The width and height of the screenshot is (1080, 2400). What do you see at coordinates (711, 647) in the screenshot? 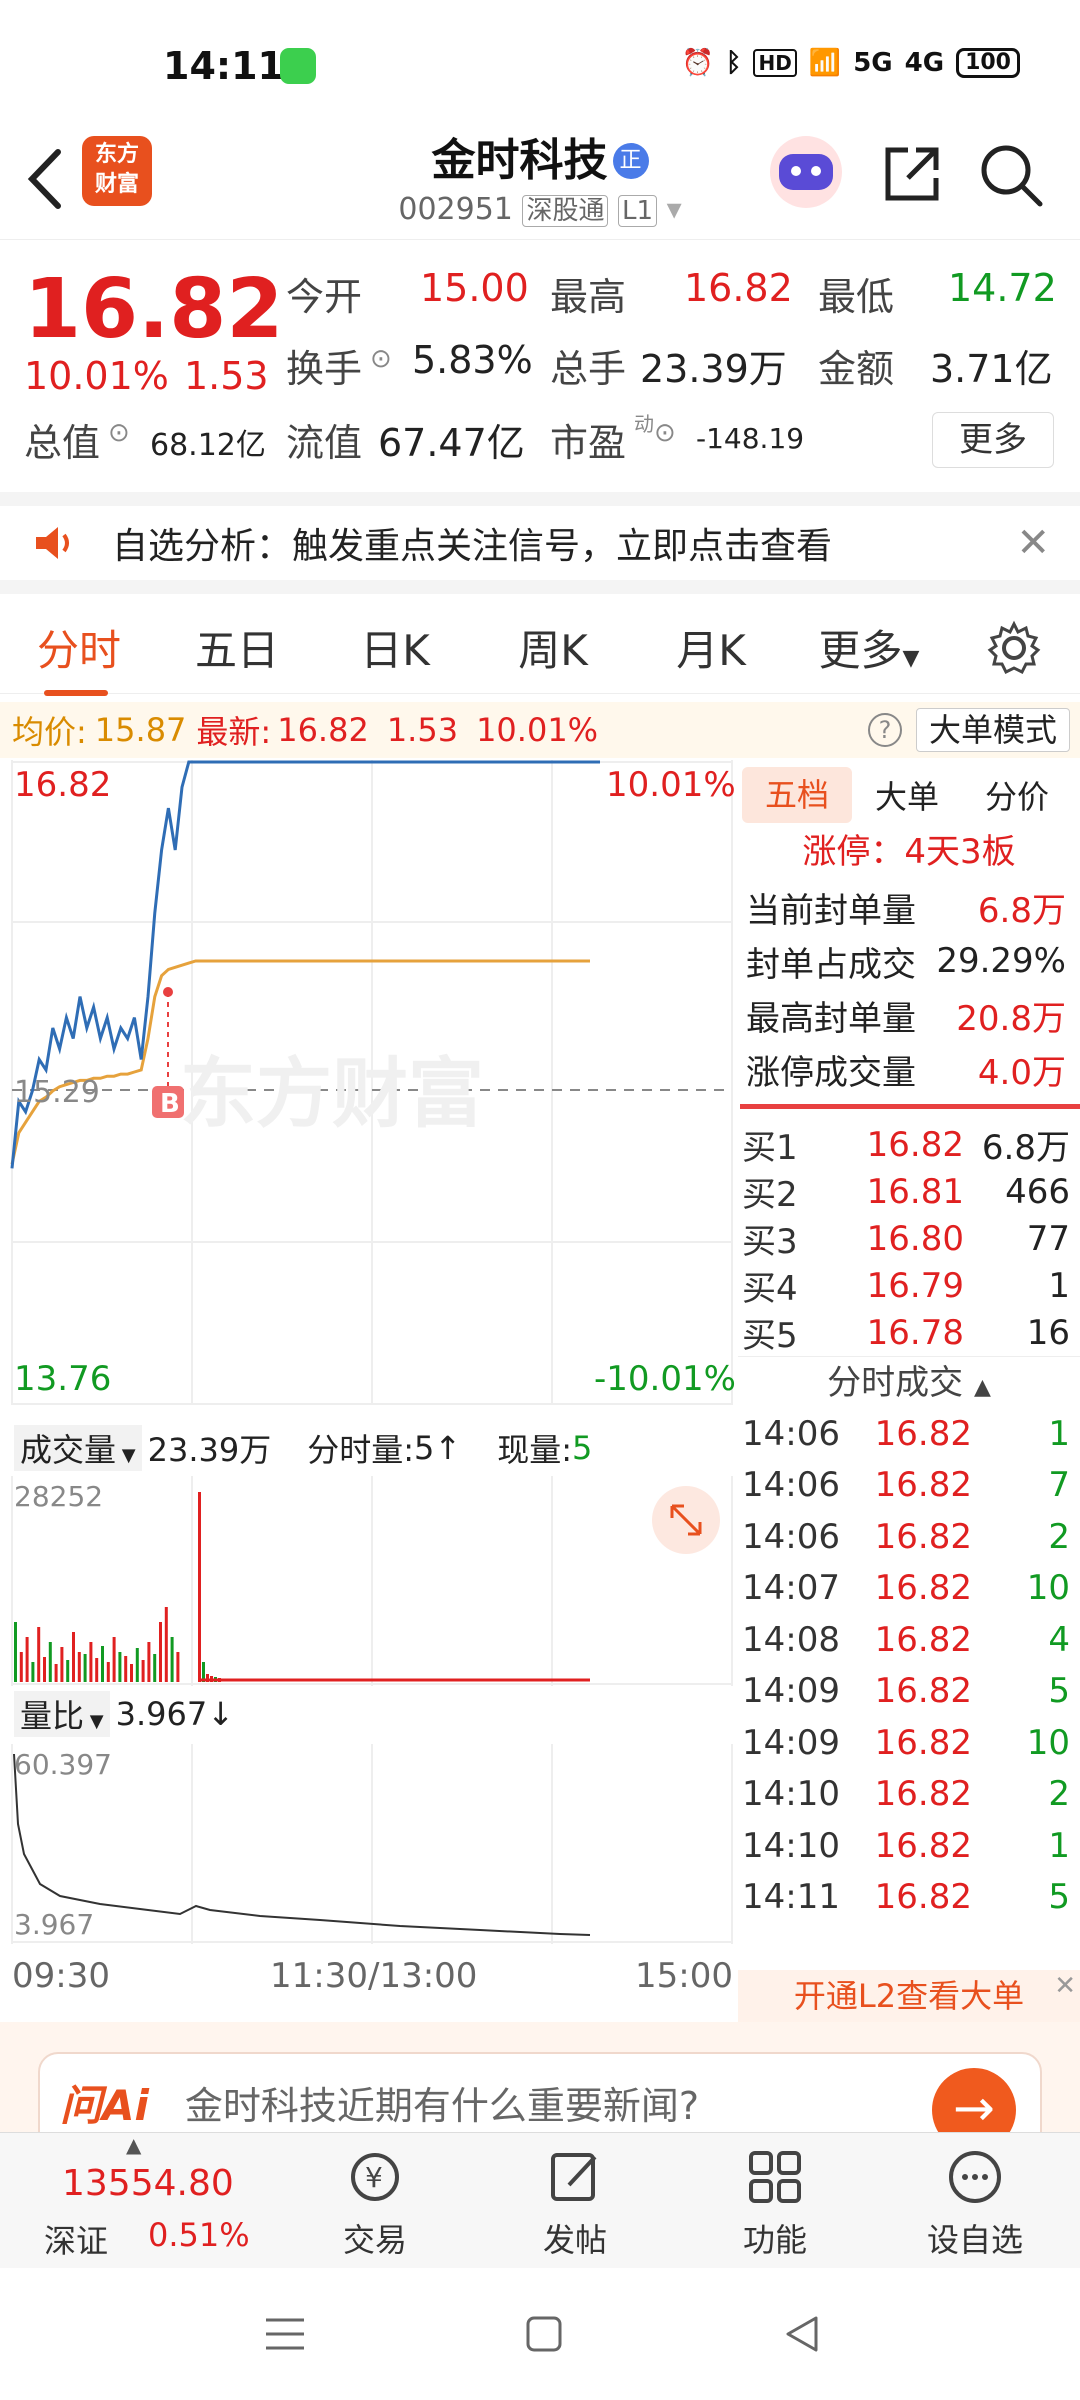
I see `tab-monthly-k: 月K` at bounding box center [711, 647].